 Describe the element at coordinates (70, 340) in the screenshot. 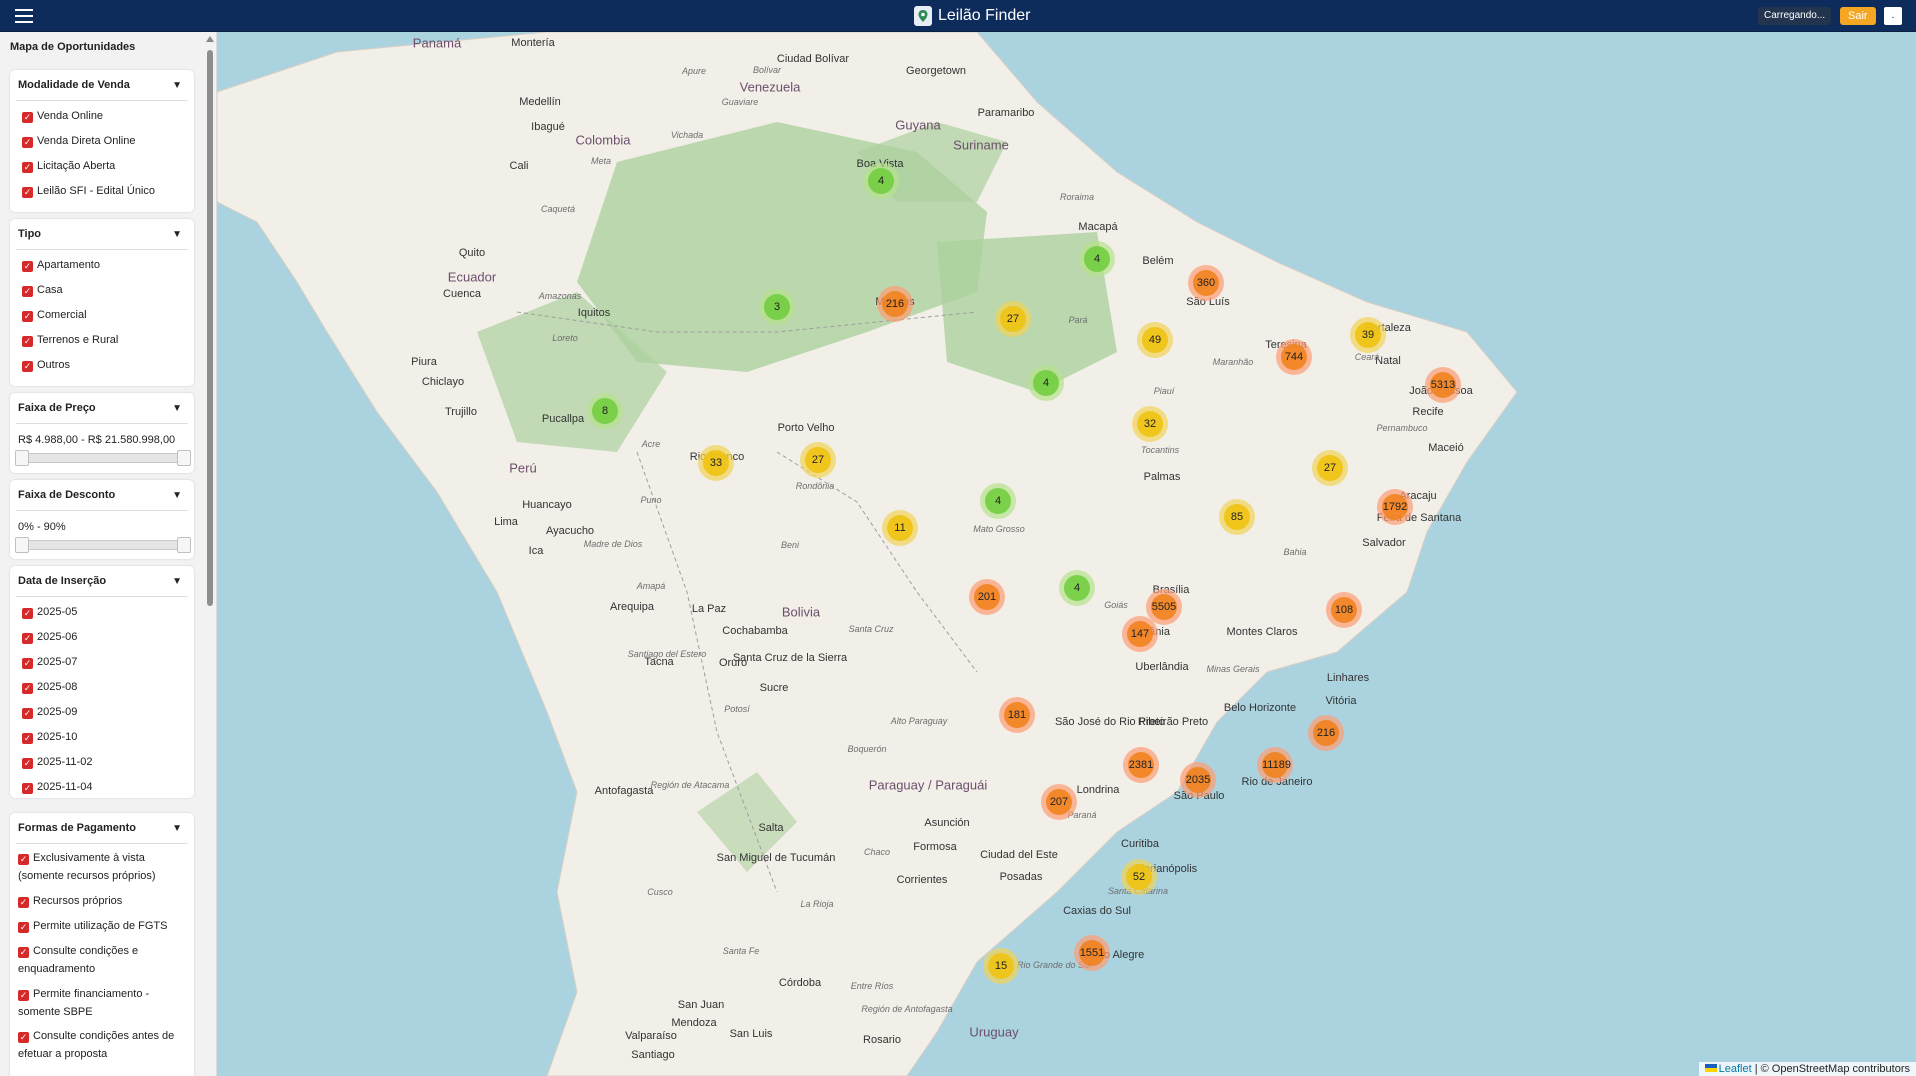

I see `checkbox-terrenos-rural: ✓ Terrenos e Rural` at that location.